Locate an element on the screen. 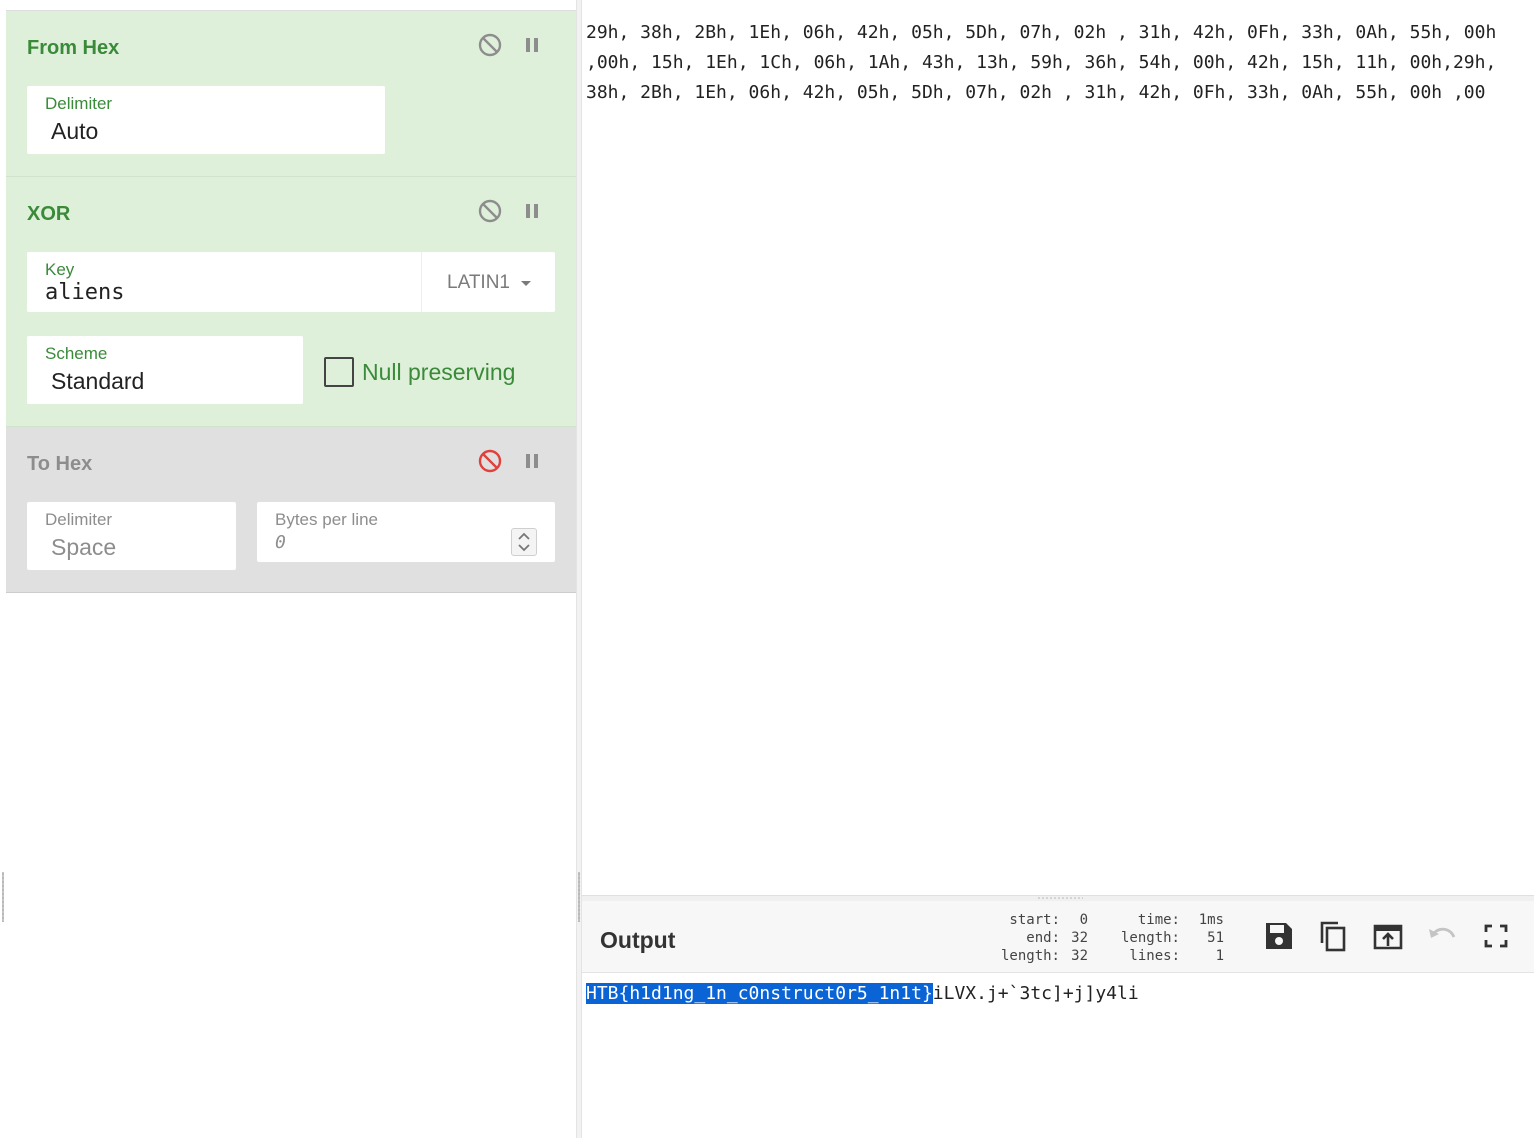  lines-value: 1 is located at coordinates (1219, 956).